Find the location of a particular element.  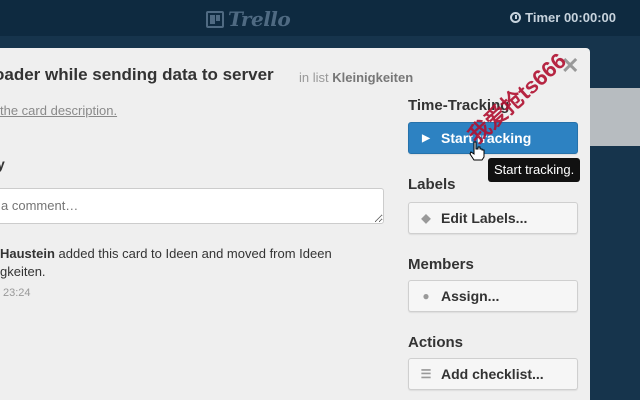

background-list is located at coordinates (615, 117).